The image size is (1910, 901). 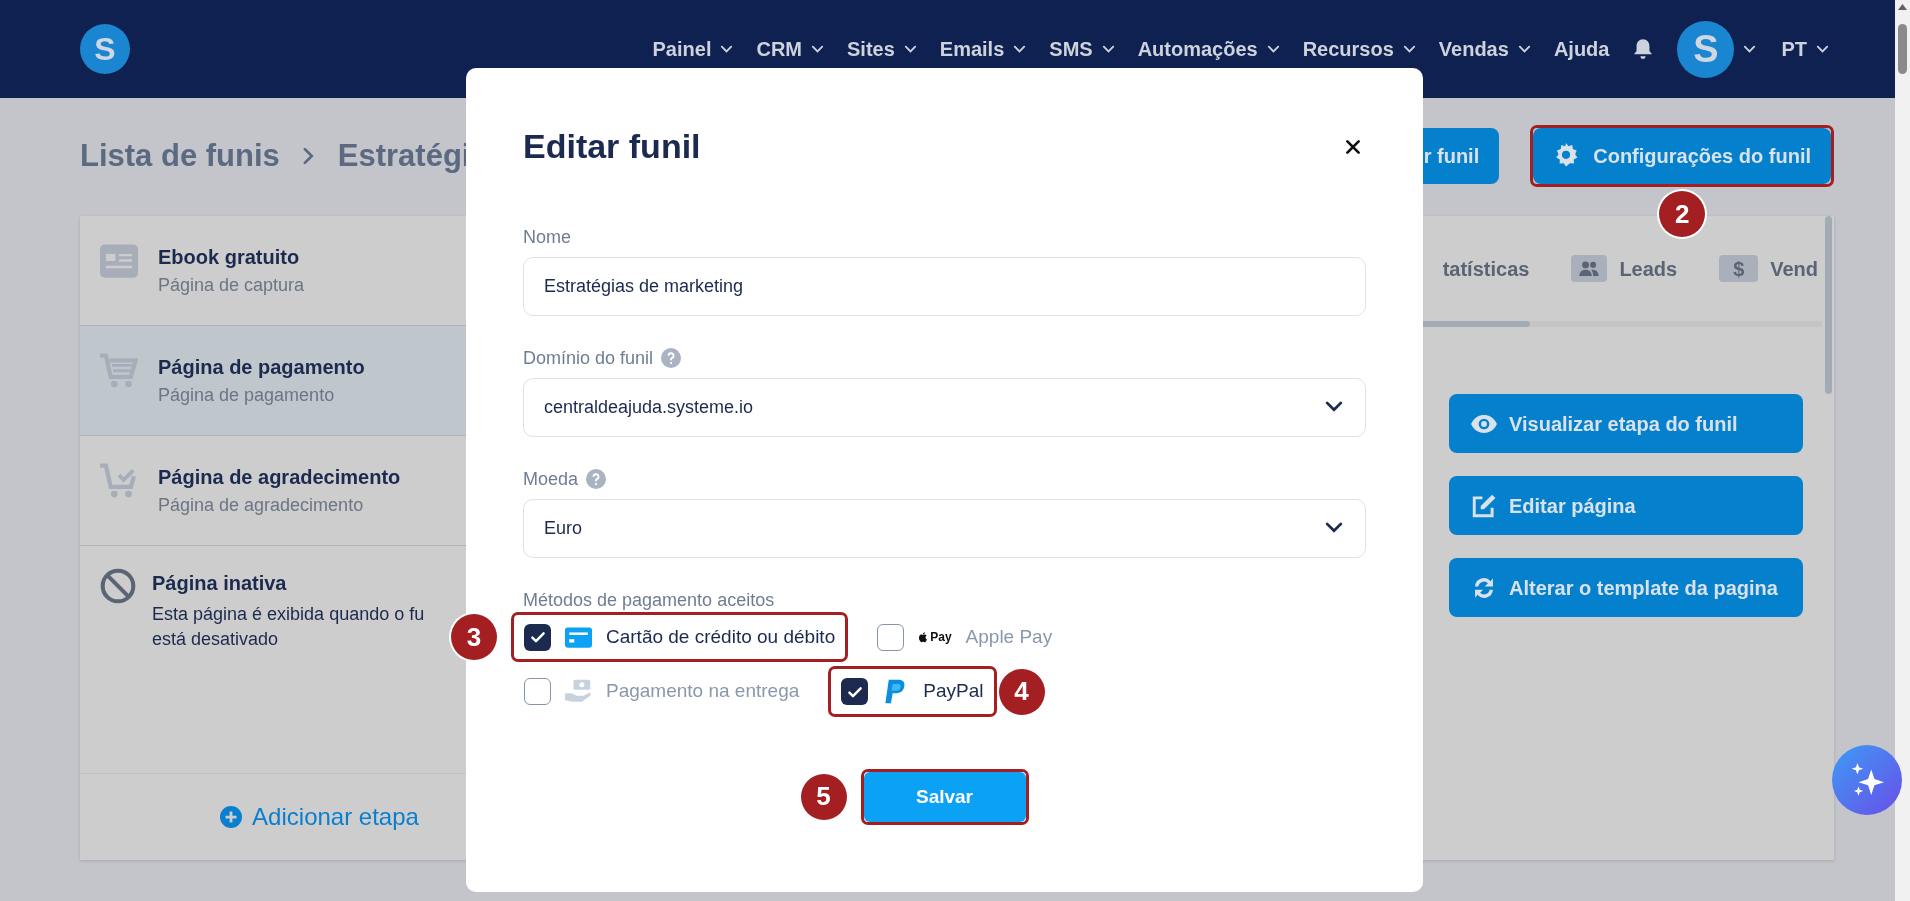 What do you see at coordinates (612, 146) in the screenshot?
I see `modal-title: Editar funil` at bounding box center [612, 146].